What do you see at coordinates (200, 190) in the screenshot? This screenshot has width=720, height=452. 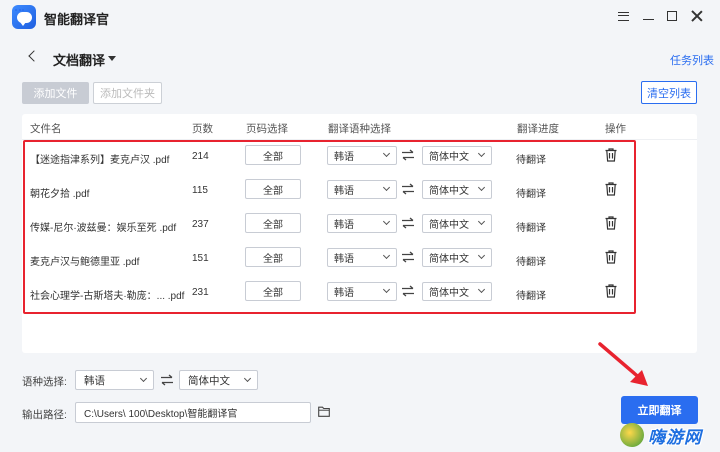 I see `page-count: 115` at bounding box center [200, 190].